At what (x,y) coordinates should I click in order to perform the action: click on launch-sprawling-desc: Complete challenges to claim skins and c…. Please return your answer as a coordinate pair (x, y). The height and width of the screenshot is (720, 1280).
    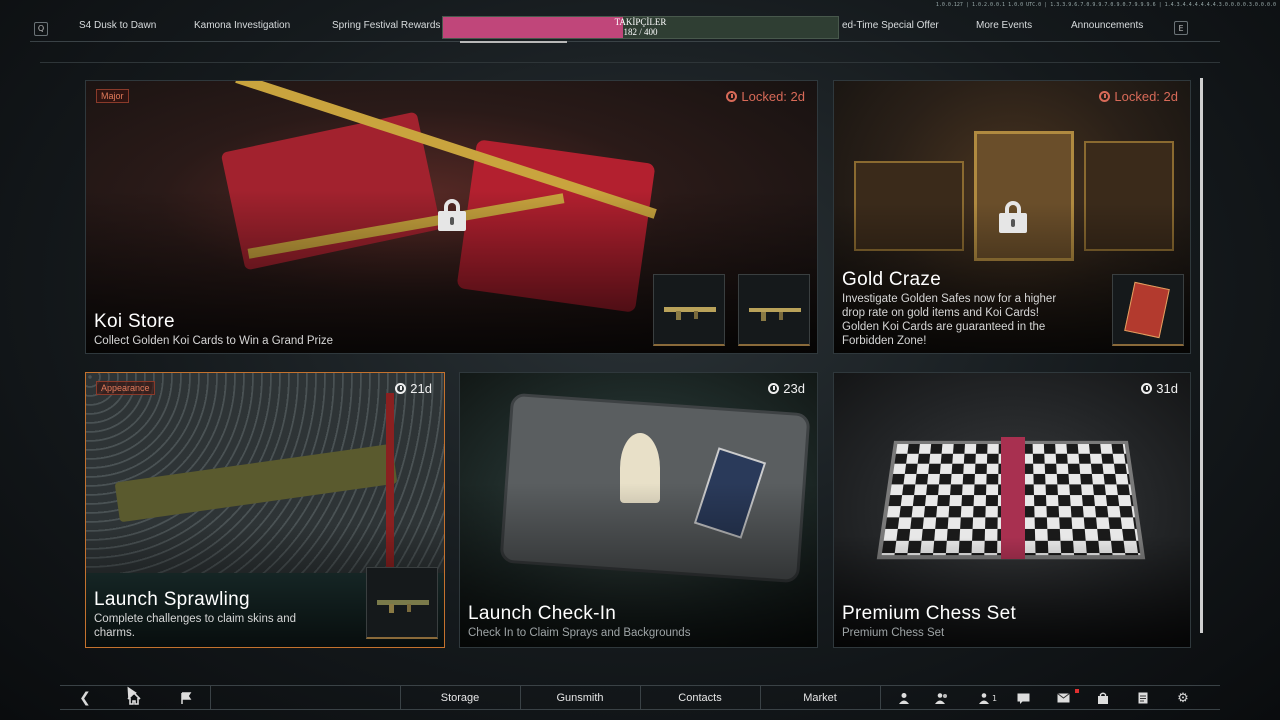
    Looking at the image, I should click on (195, 626).